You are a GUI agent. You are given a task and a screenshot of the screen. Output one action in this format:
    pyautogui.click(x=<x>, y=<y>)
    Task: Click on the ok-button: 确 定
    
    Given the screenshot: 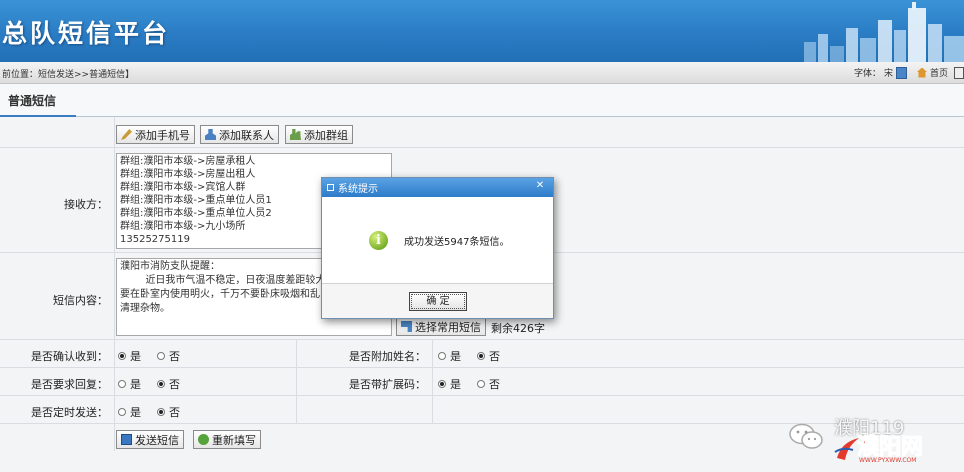 What is the action you would take?
    pyautogui.click(x=438, y=301)
    